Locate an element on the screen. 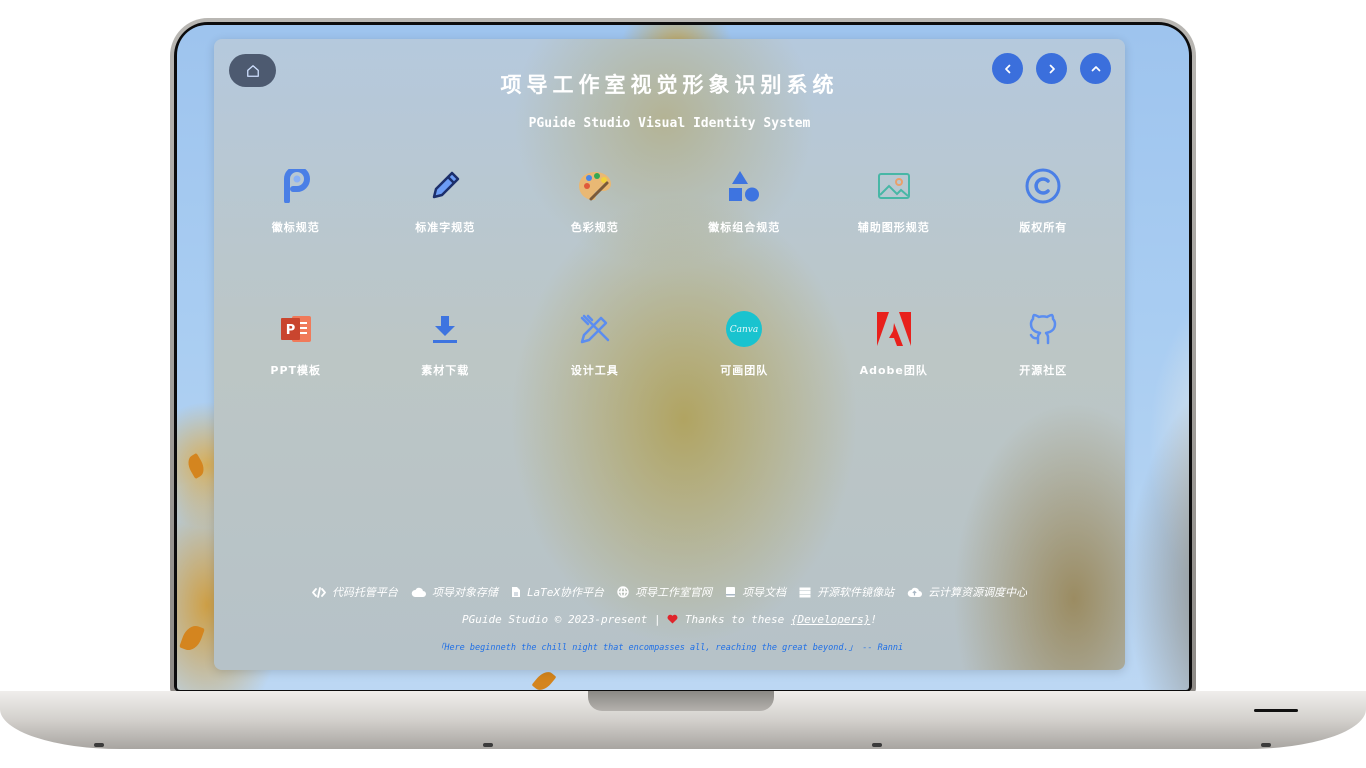 This screenshot has width=1366, height=768. tile-label: 可画团队 is located at coordinates (744, 370).